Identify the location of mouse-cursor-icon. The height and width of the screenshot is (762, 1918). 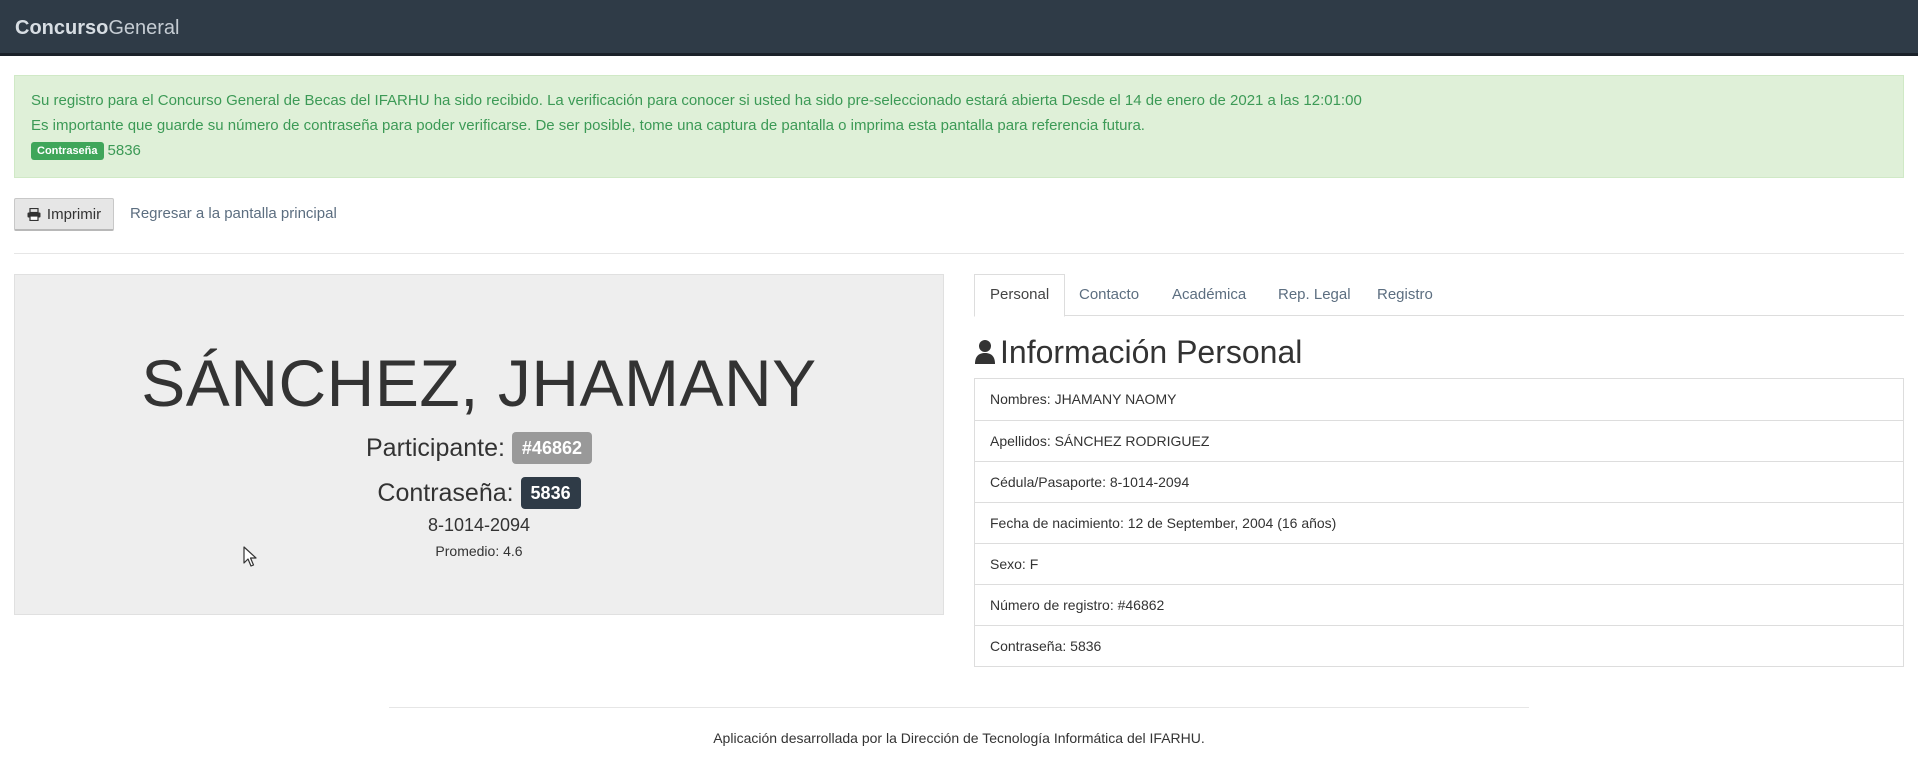
(250, 556).